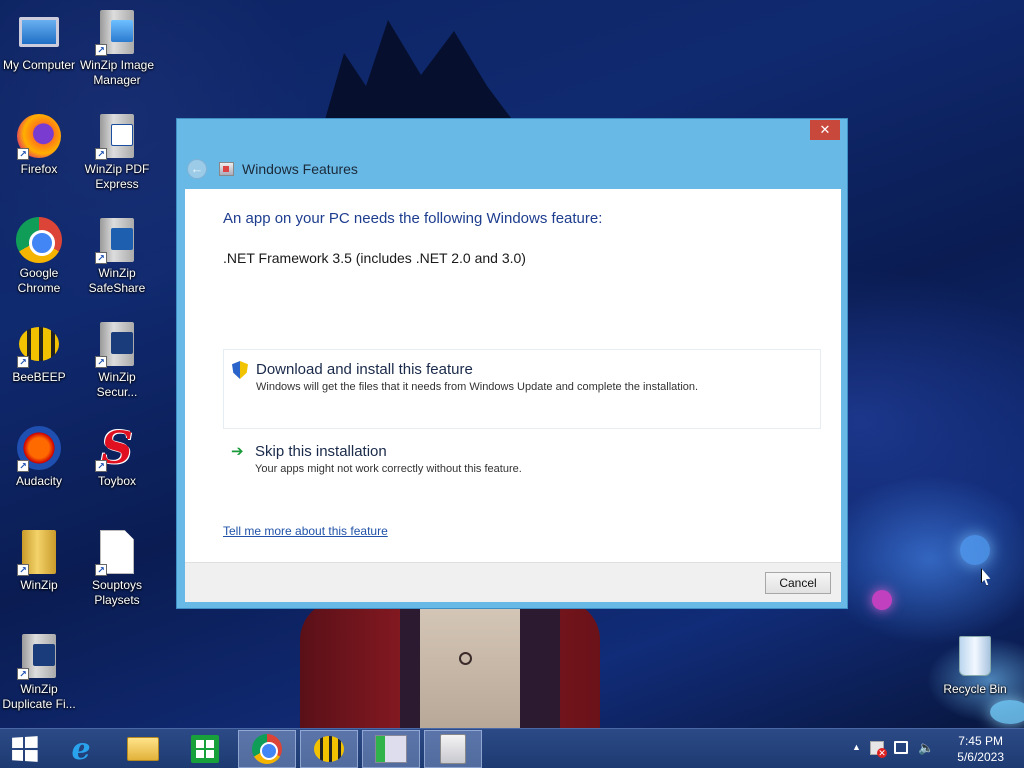 This screenshot has width=1024, height=768. I want to click on dialog-title: Windows Features, so click(300, 169).